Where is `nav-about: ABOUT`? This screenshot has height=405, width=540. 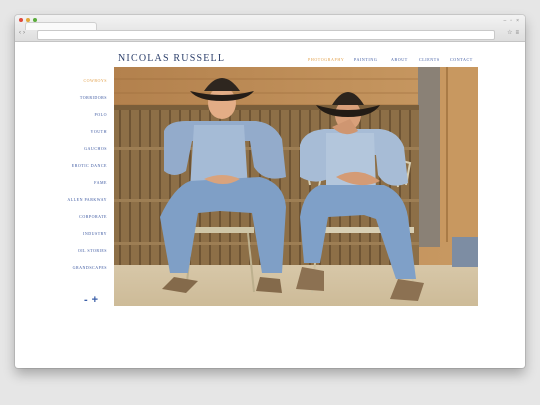
nav-about: ABOUT is located at coordinates (399, 59).